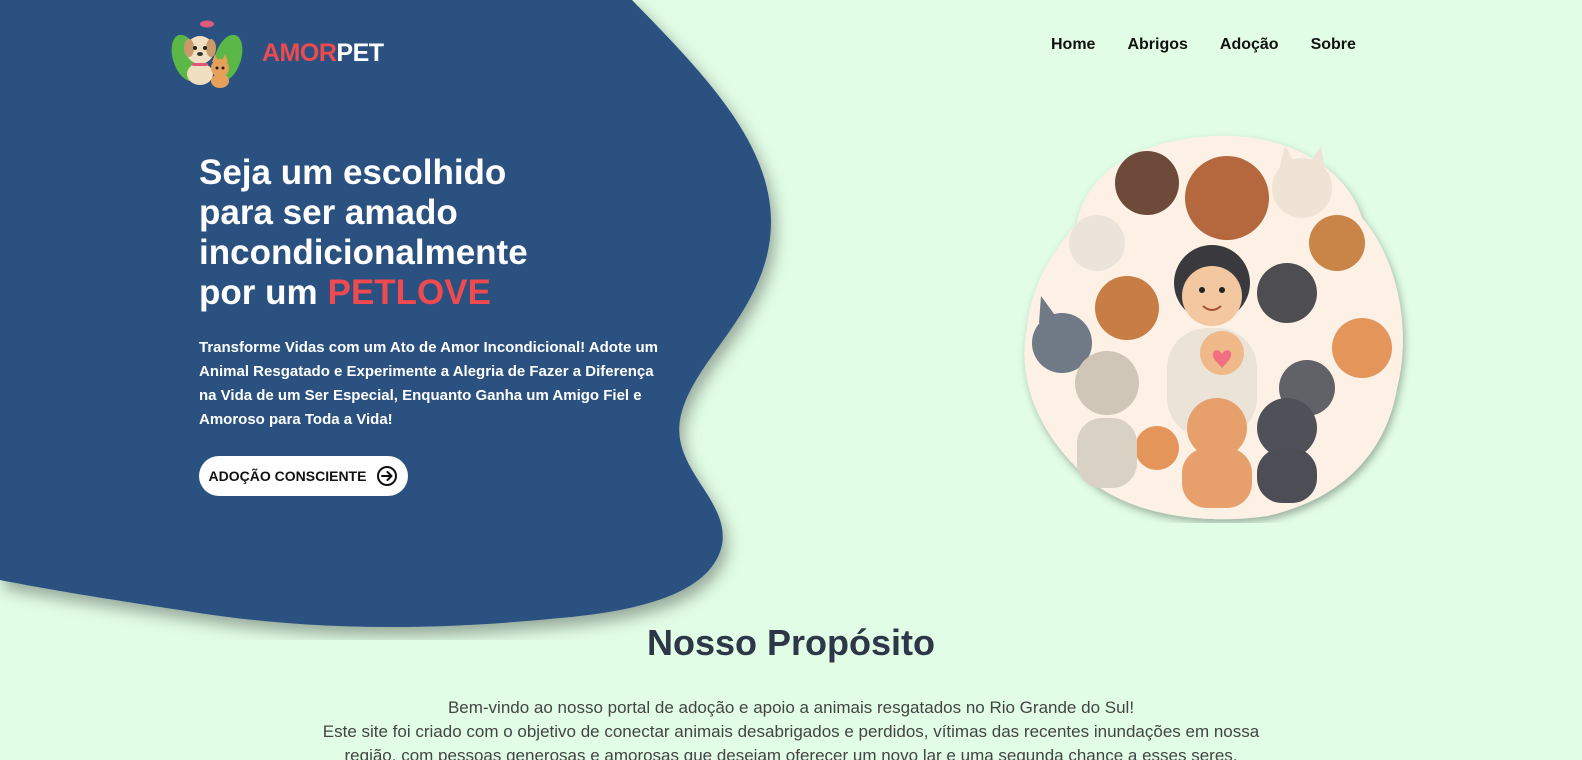 The height and width of the screenshot is (760, 1582). I want to click on brand-name-part2: PET, so click(360, 52).